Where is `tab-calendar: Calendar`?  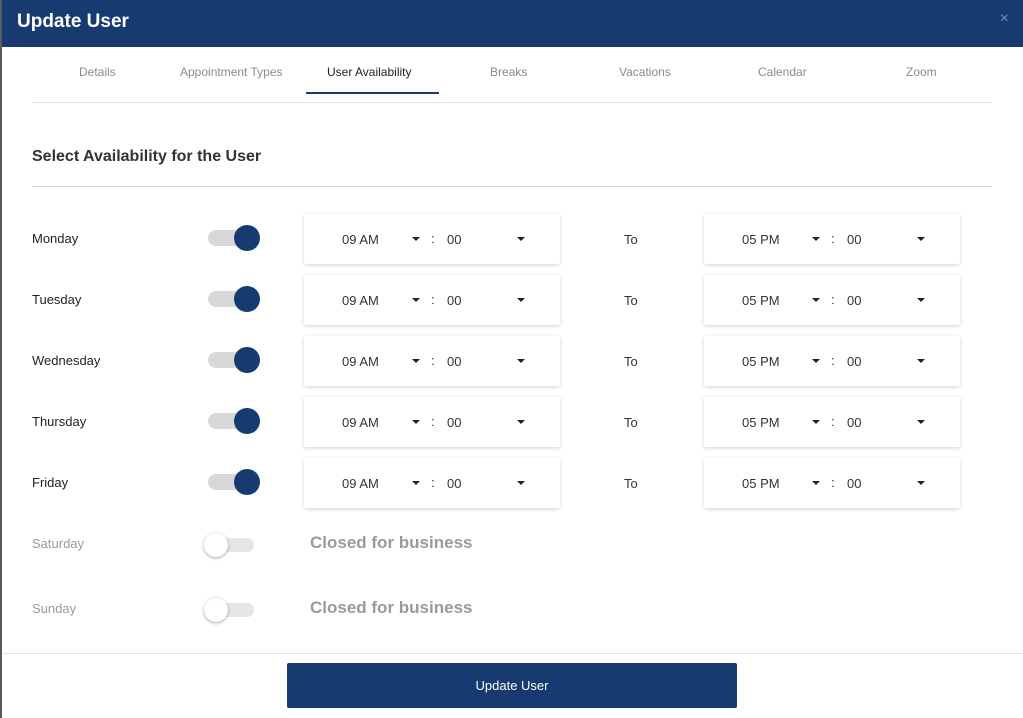 tab-calendar: Calendar is located at coordinates (782, 72).